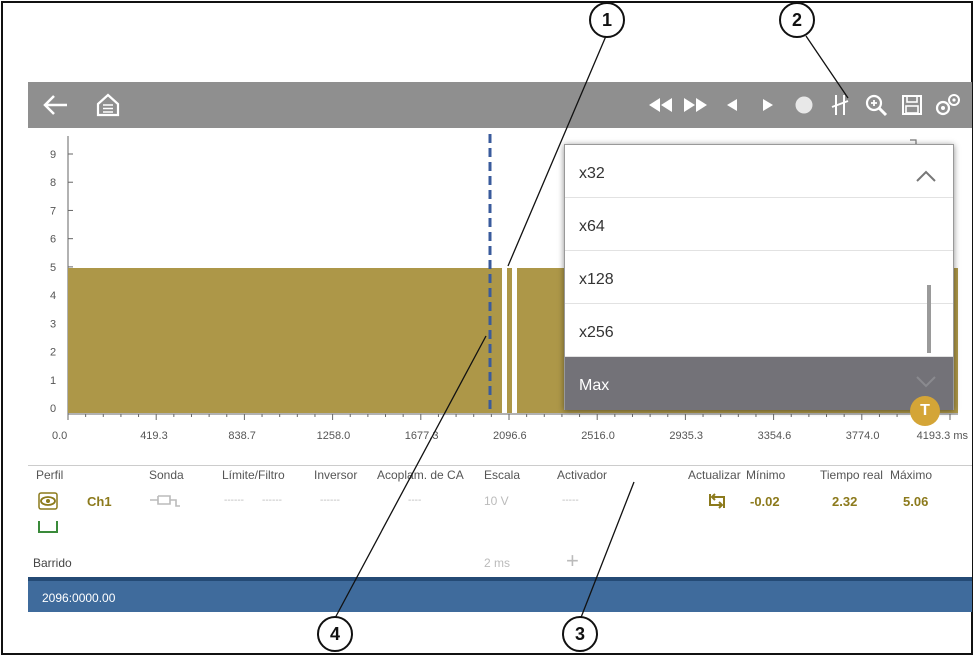  I want to click on callout-3: 3, so click(580, 634).